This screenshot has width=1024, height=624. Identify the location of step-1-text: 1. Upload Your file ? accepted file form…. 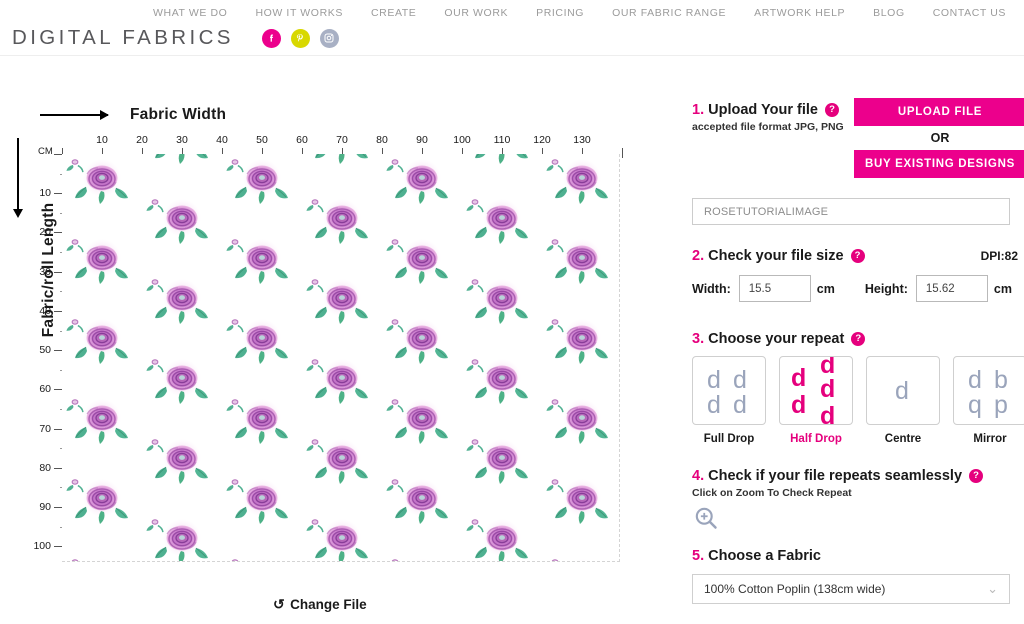
(772, 117).